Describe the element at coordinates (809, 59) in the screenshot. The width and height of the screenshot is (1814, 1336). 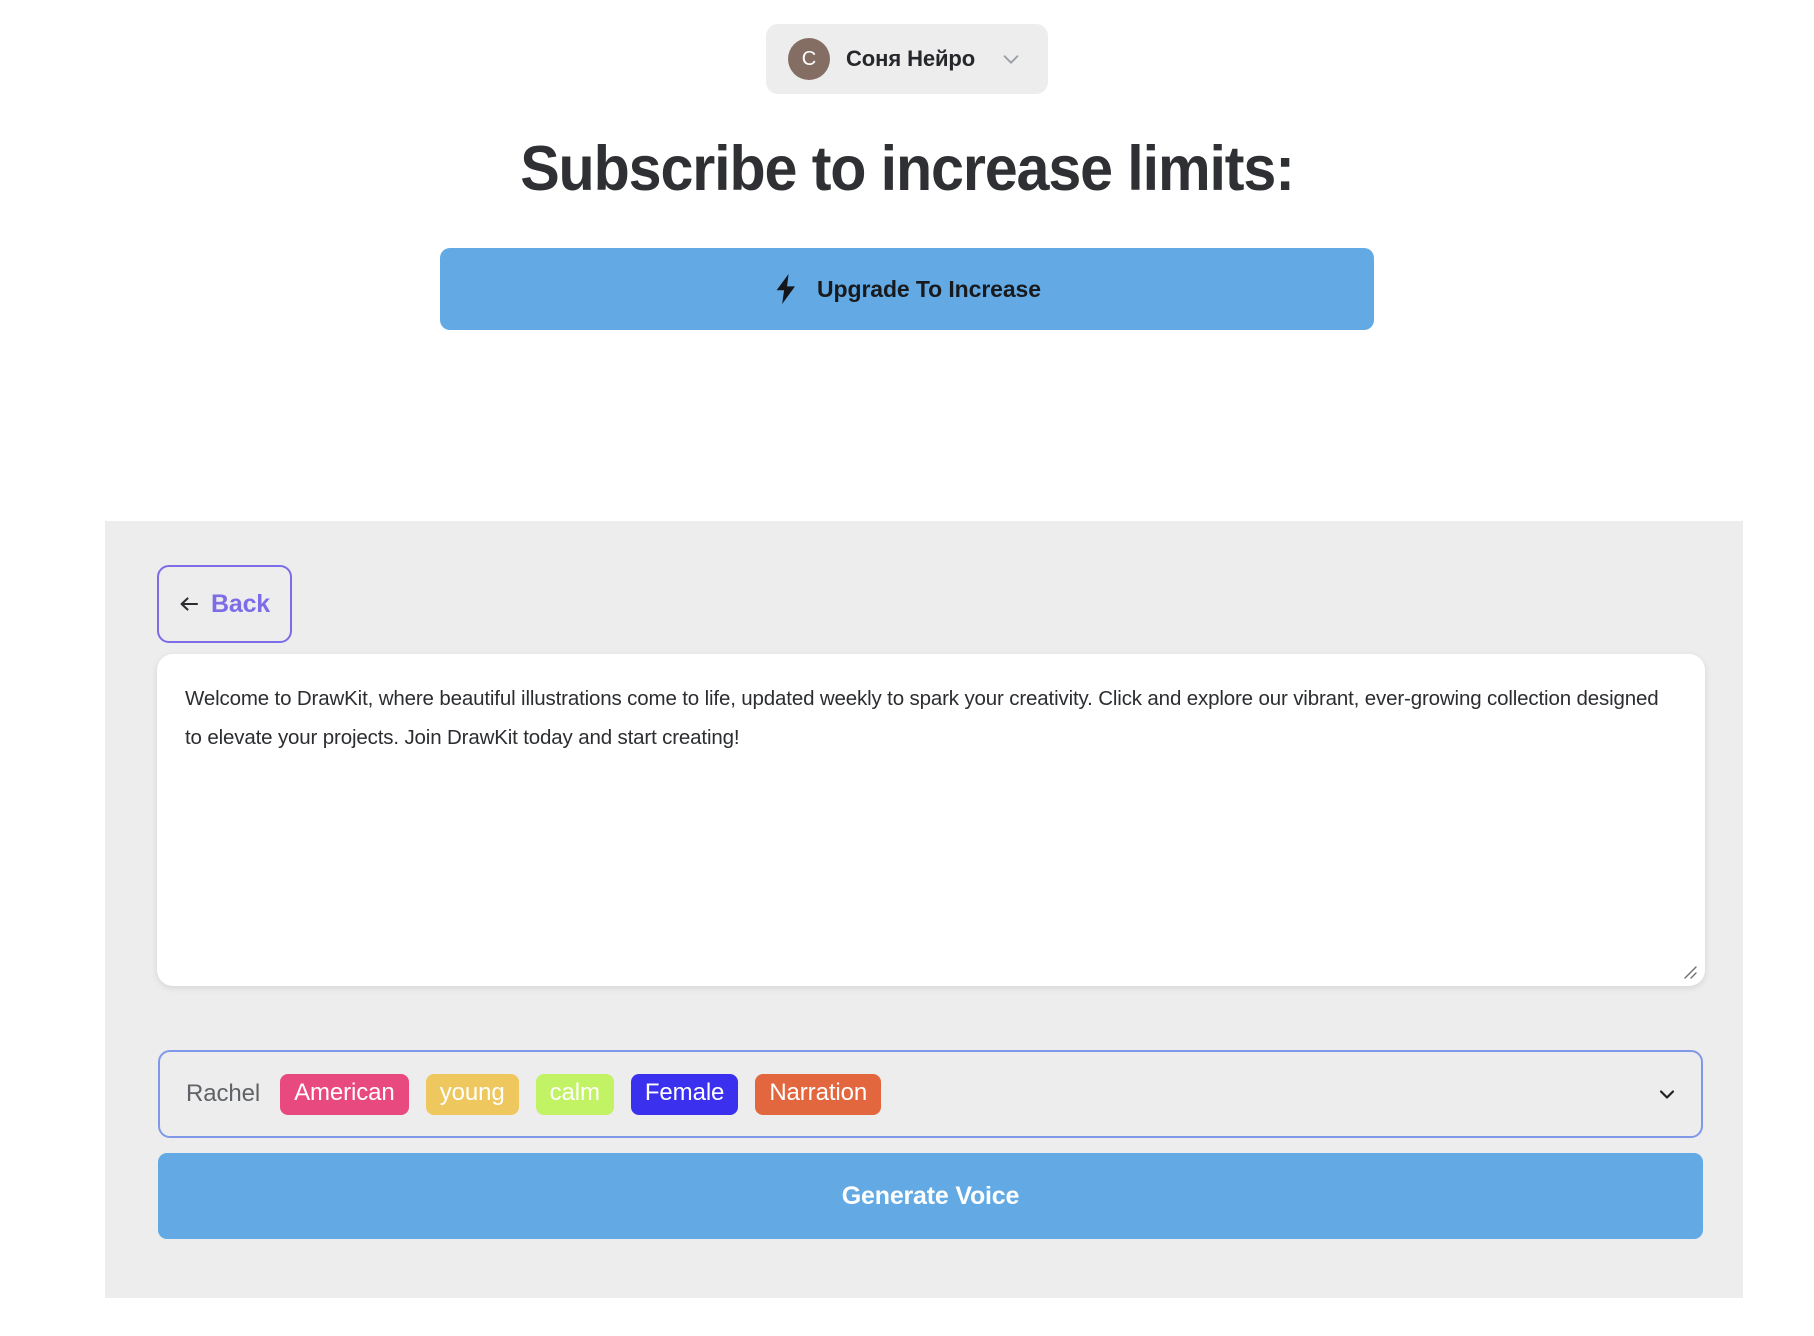
I see `avatar: C` at that location.